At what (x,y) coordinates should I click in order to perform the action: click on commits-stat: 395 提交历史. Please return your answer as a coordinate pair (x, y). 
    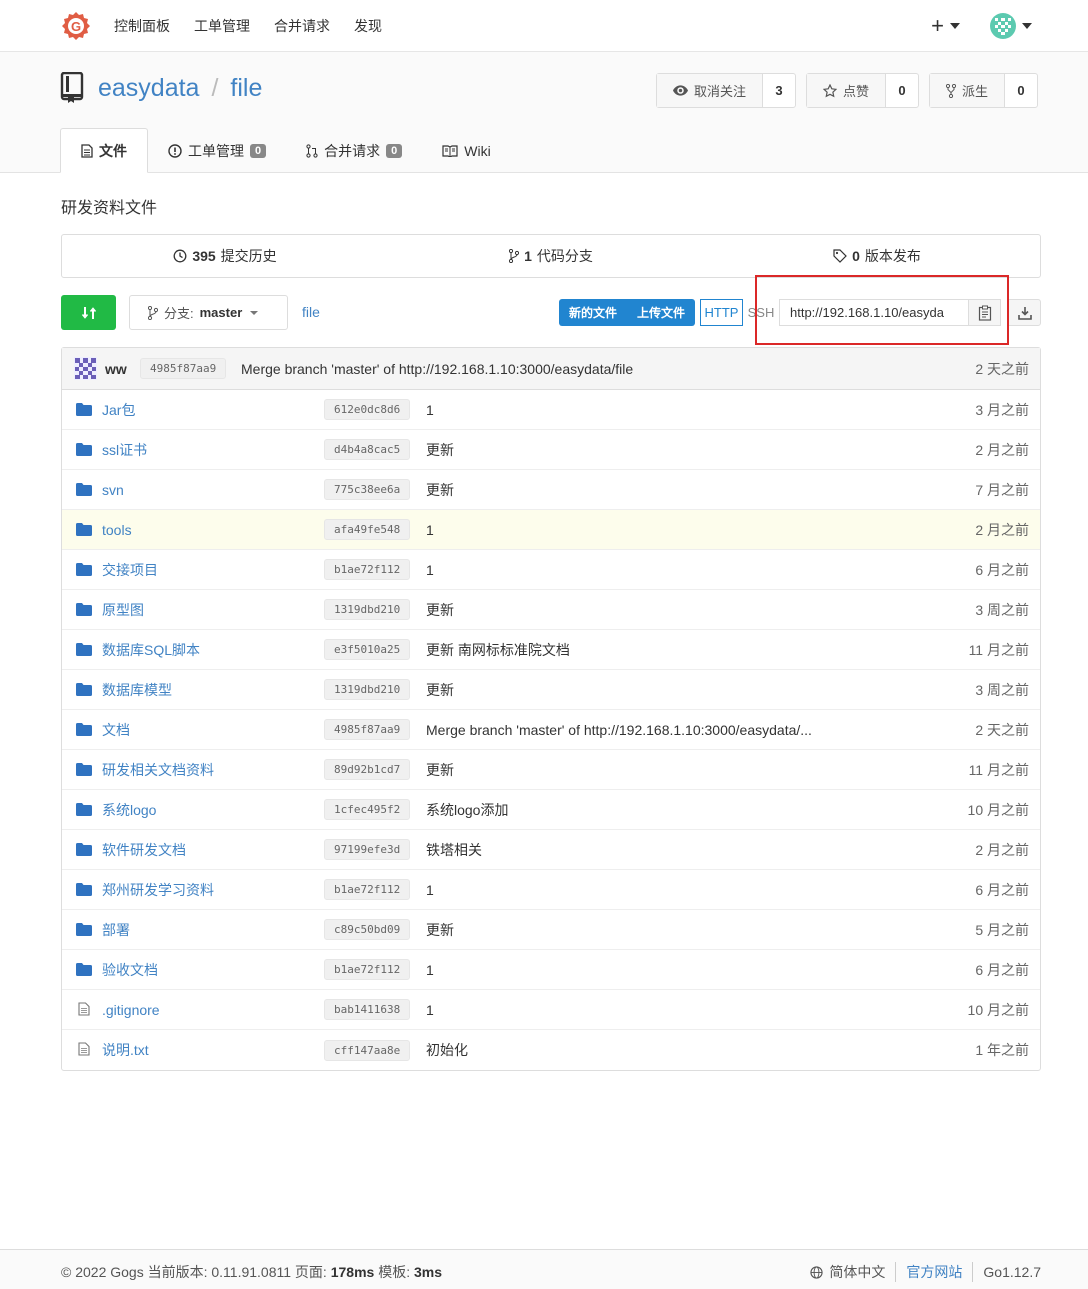
    Looking at the image, I should click on (225, 256).